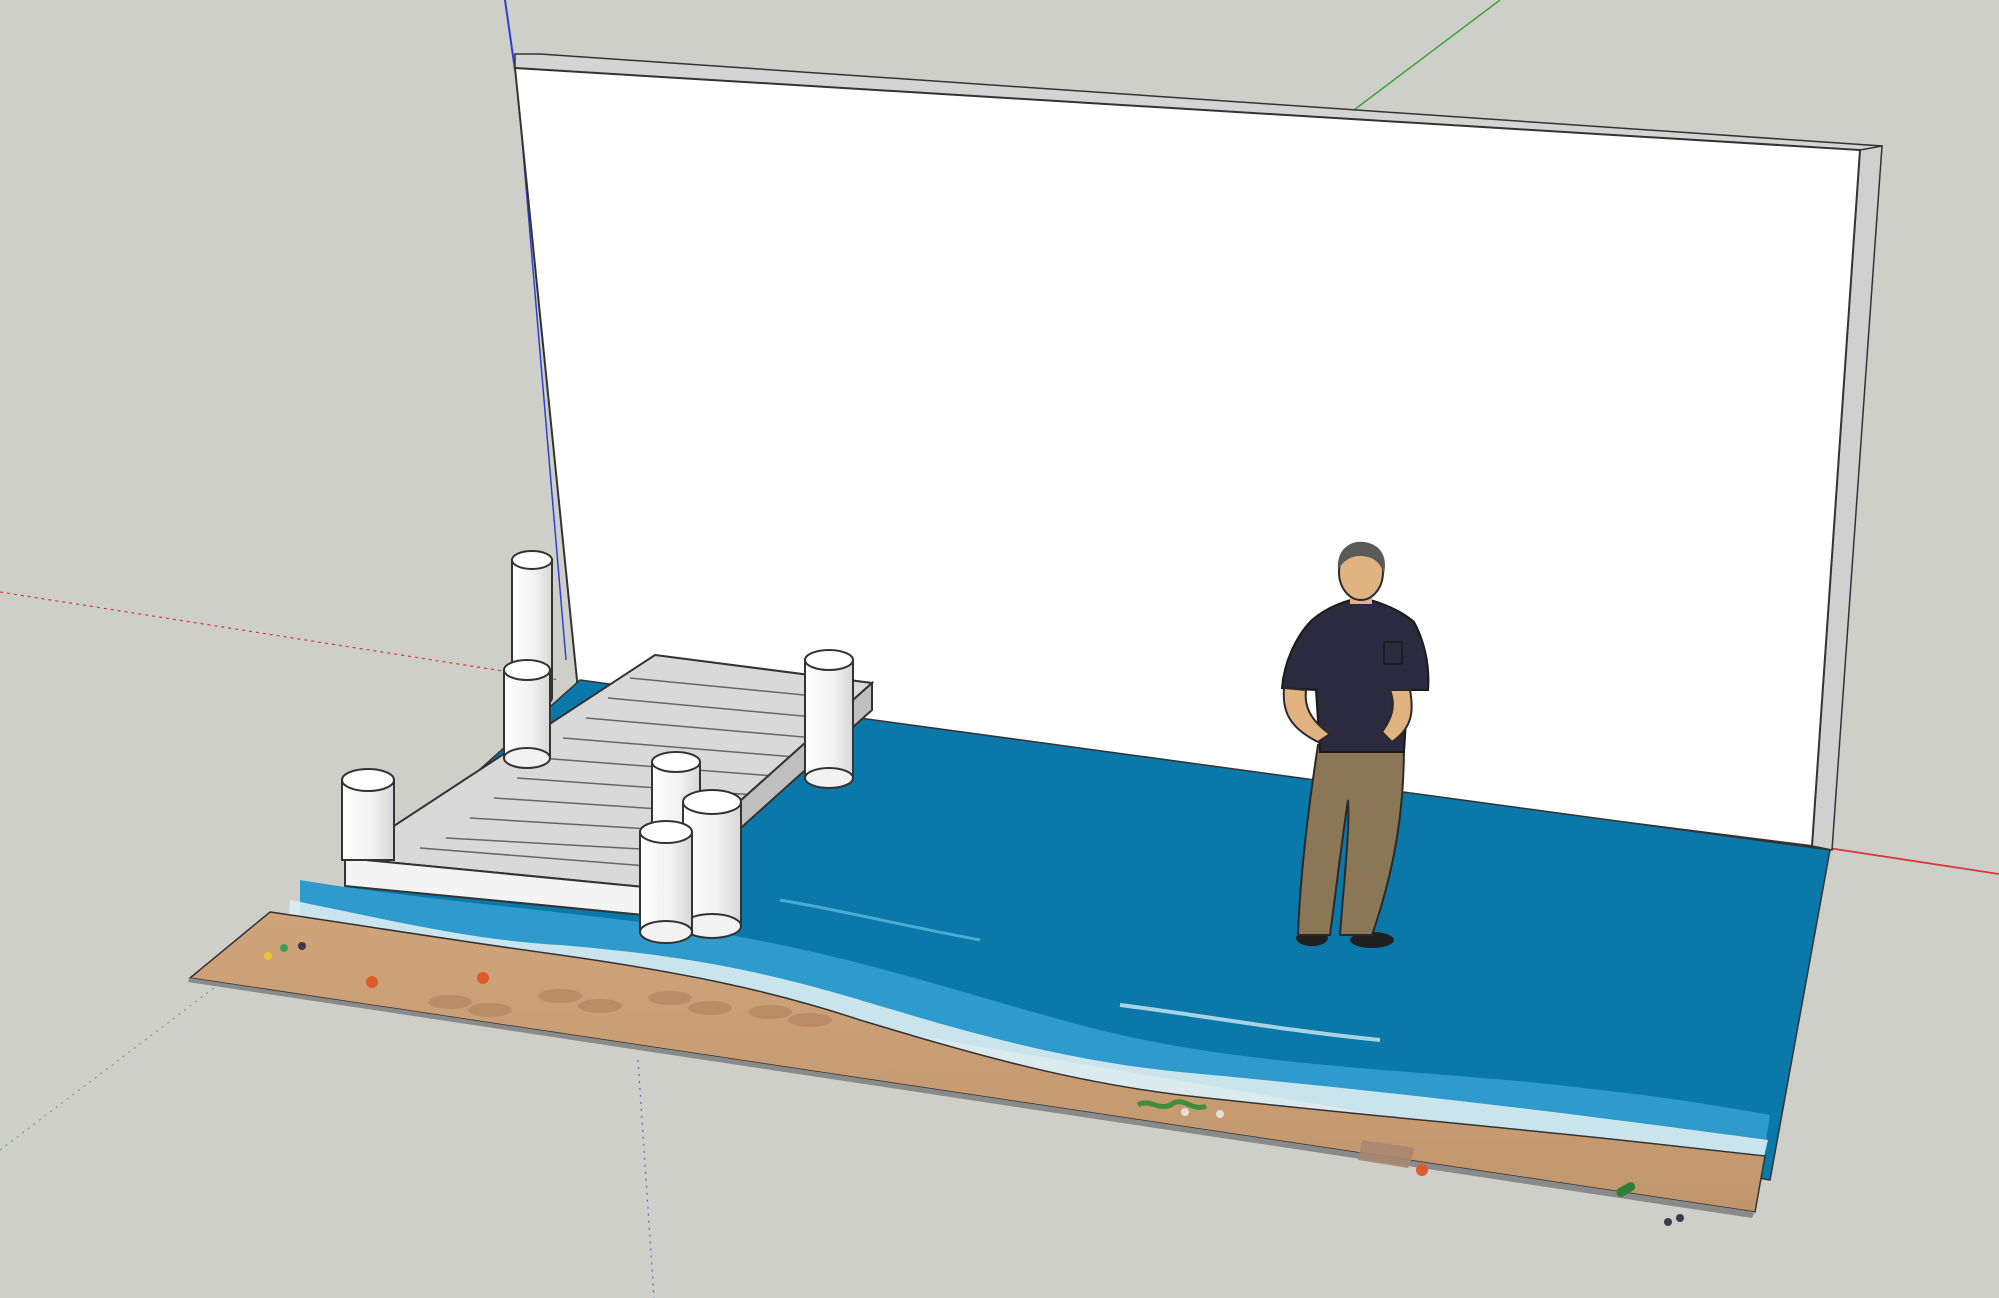  Describe the element at coordinates (646, 1178) in the screenshot. I see `blue-axis-dotted` at that location.